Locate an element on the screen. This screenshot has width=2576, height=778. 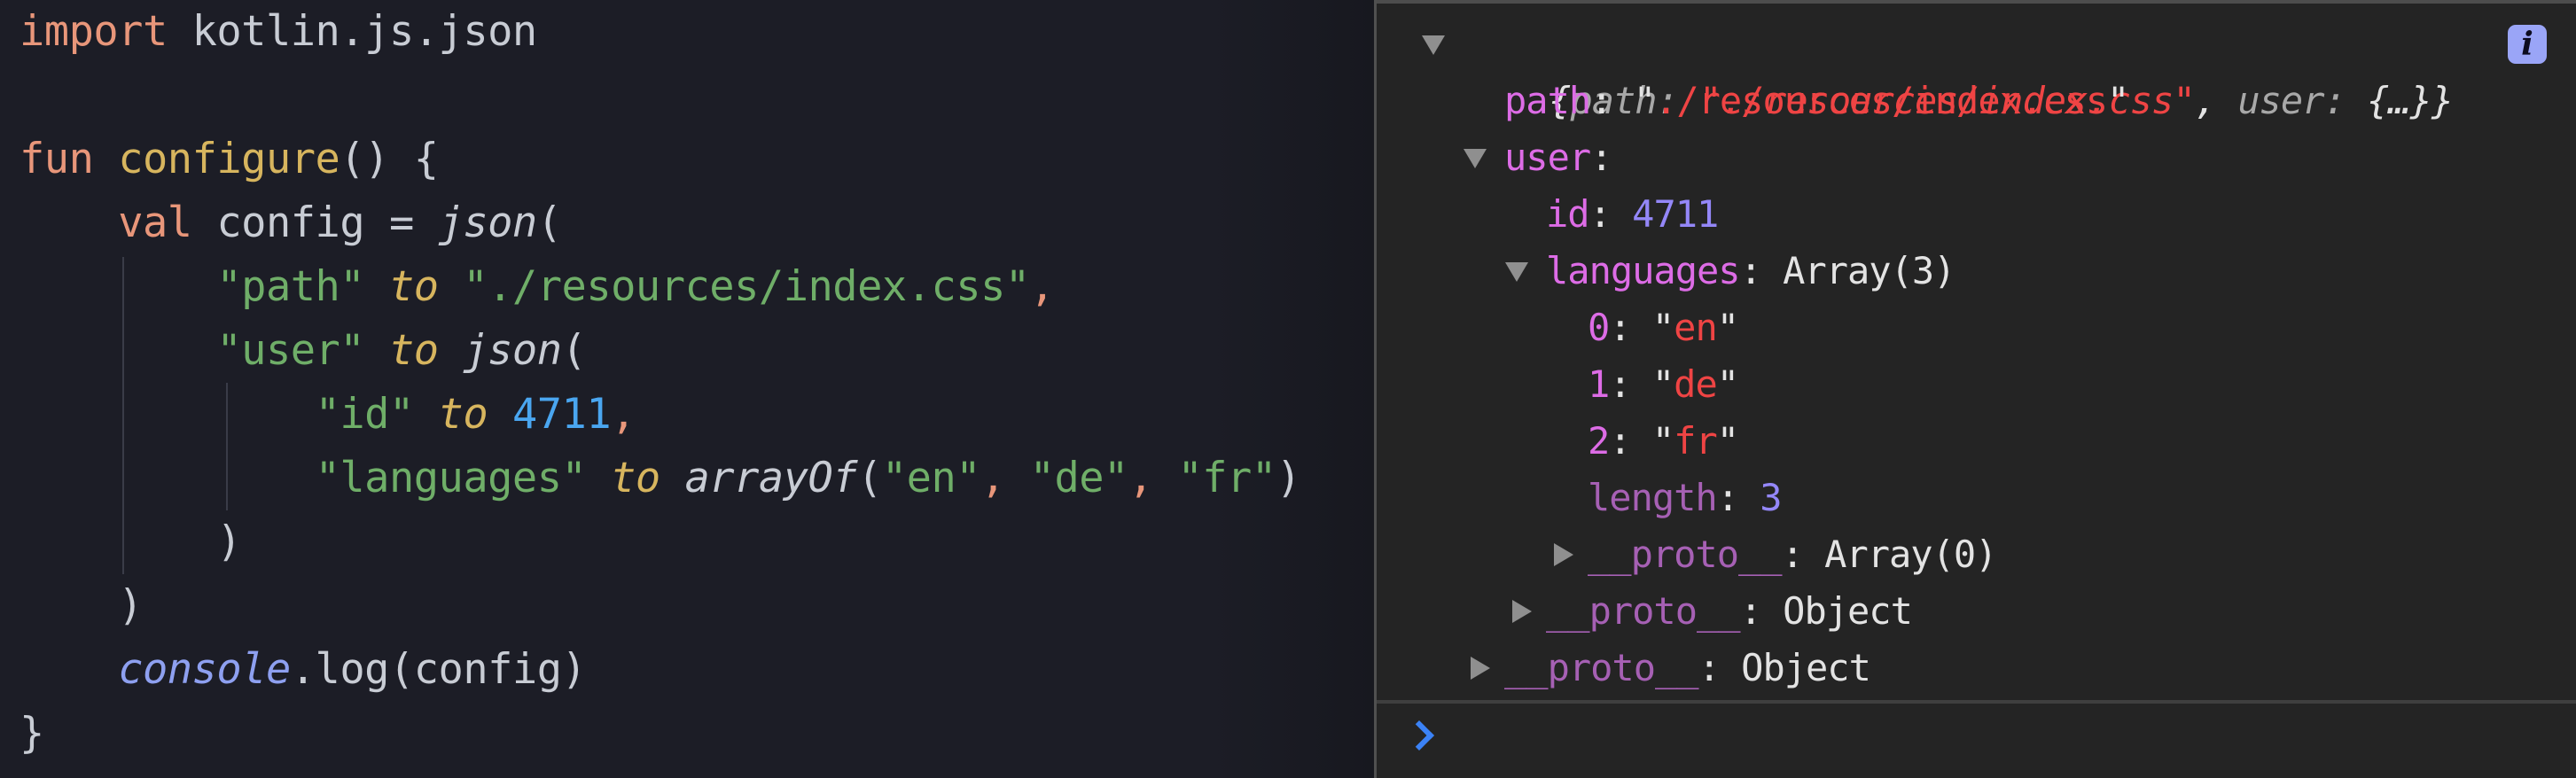
code-token: } is located at coordinates (32, 733).